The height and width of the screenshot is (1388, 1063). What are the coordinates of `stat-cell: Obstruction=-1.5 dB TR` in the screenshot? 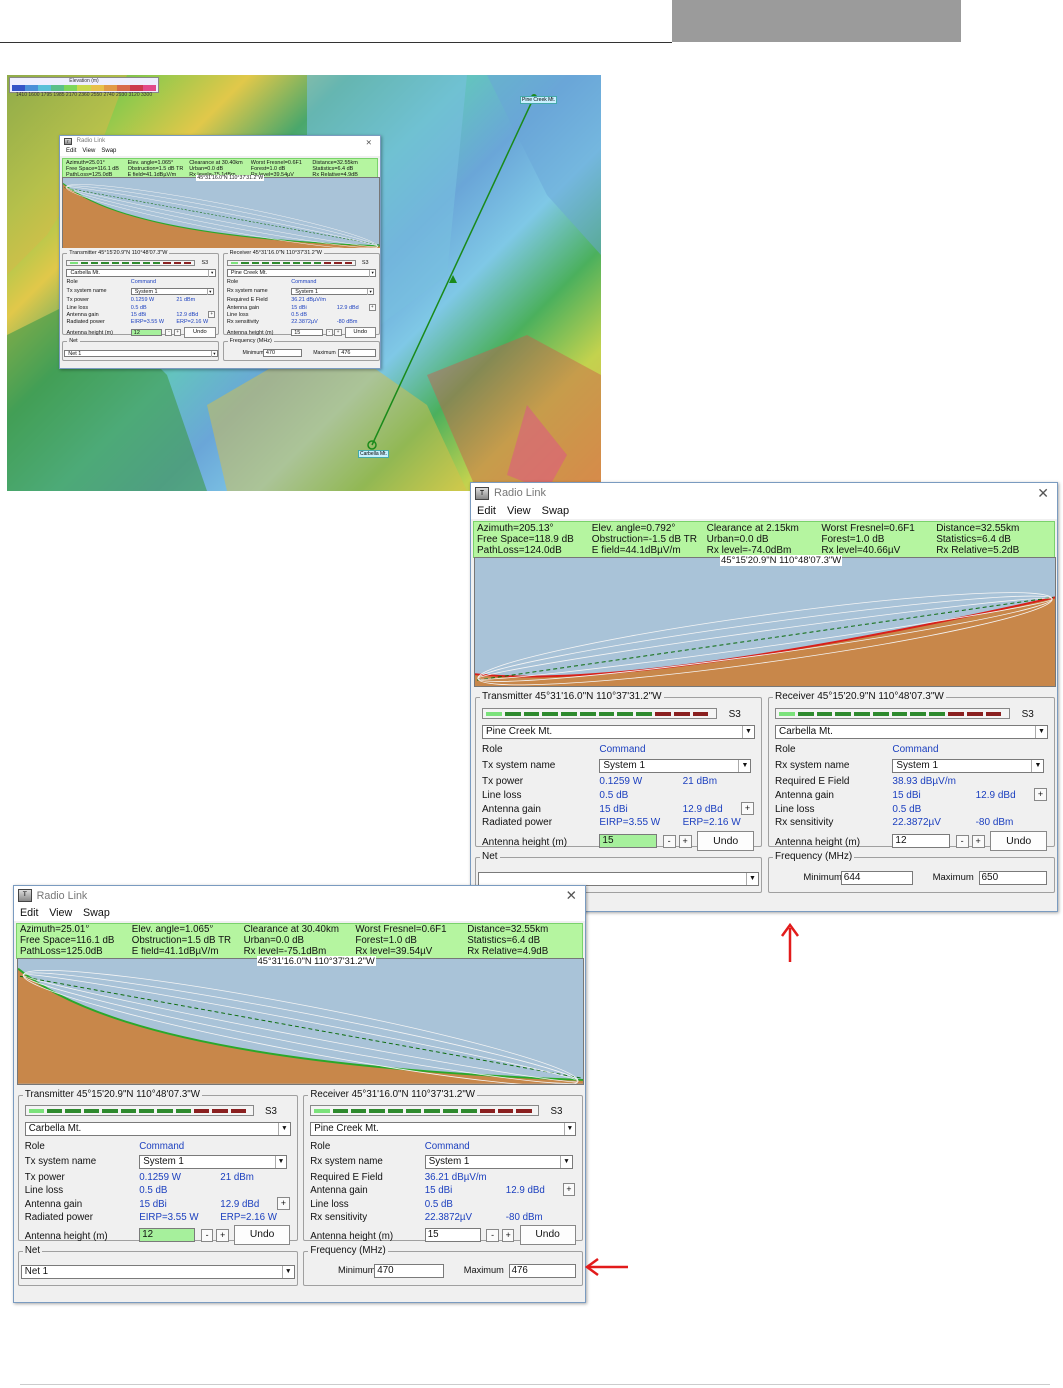 It's located at (644, 539).